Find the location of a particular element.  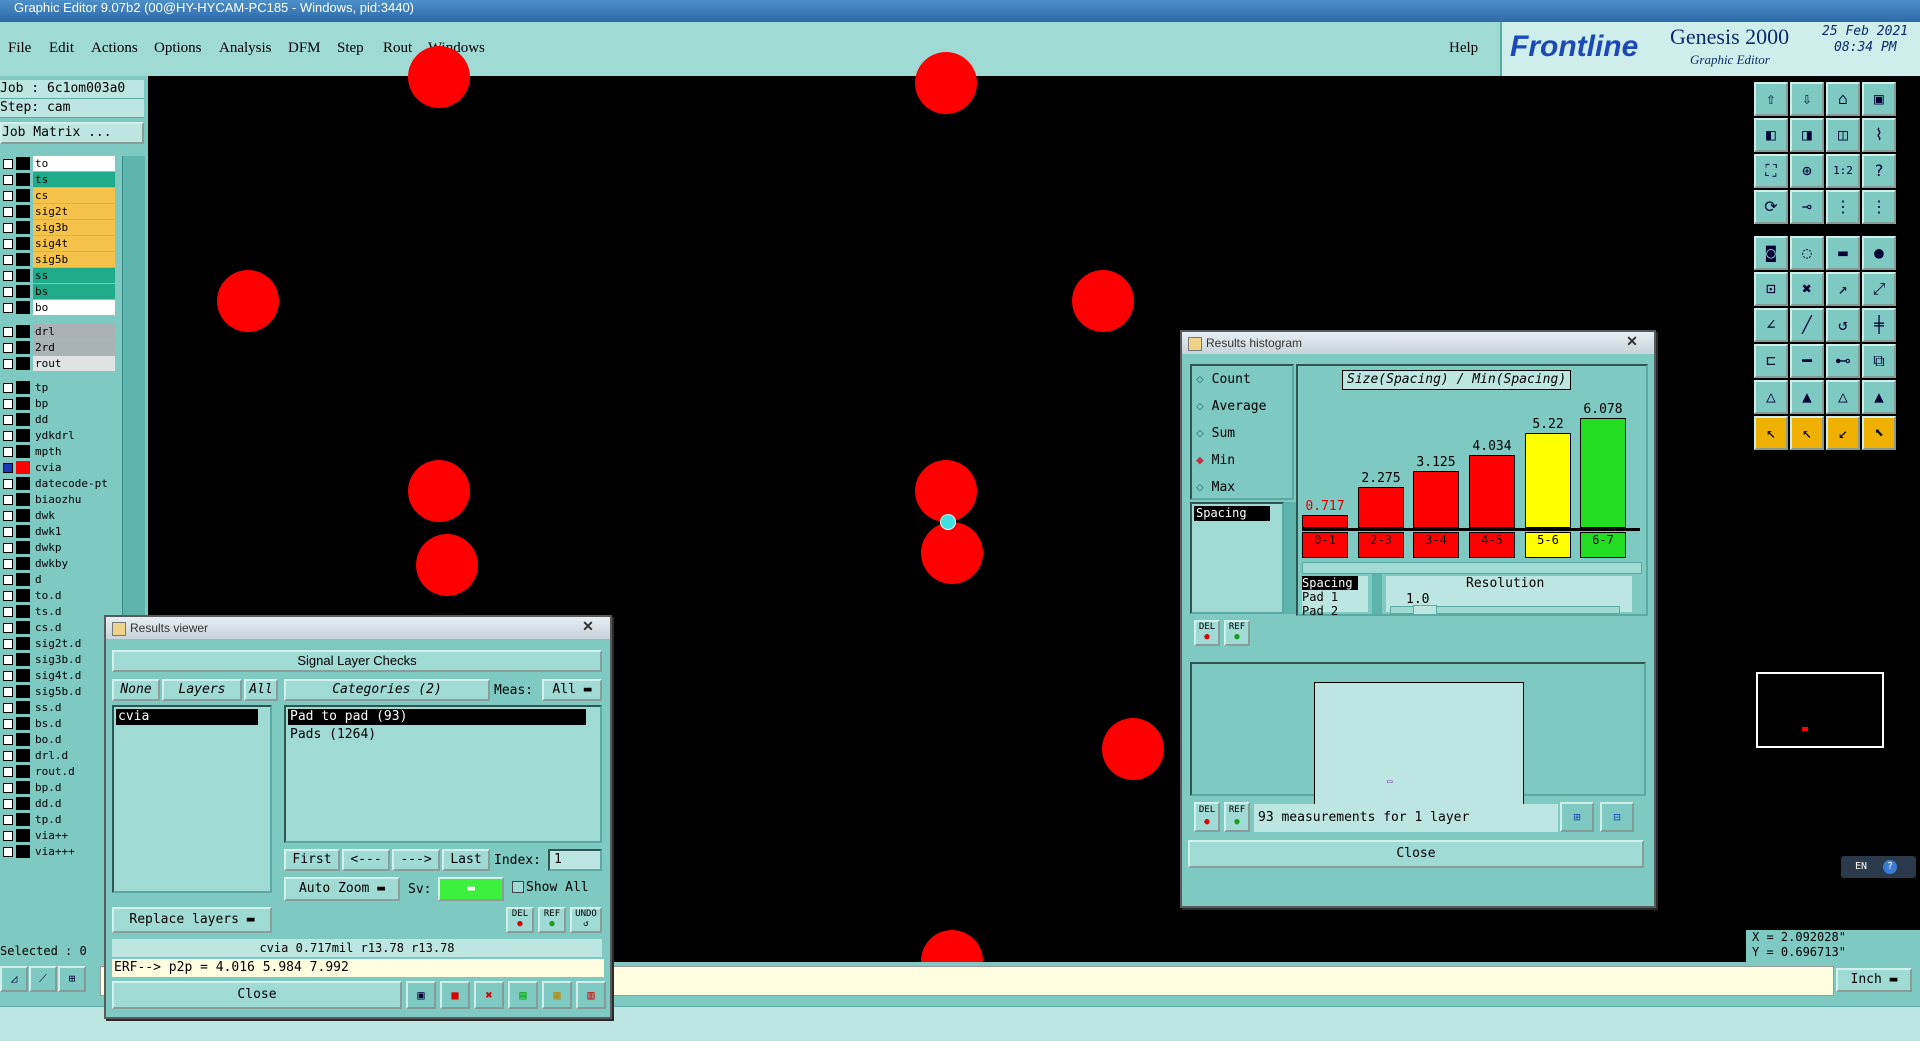

layer-name: bs is located at coordinates (74, 291).